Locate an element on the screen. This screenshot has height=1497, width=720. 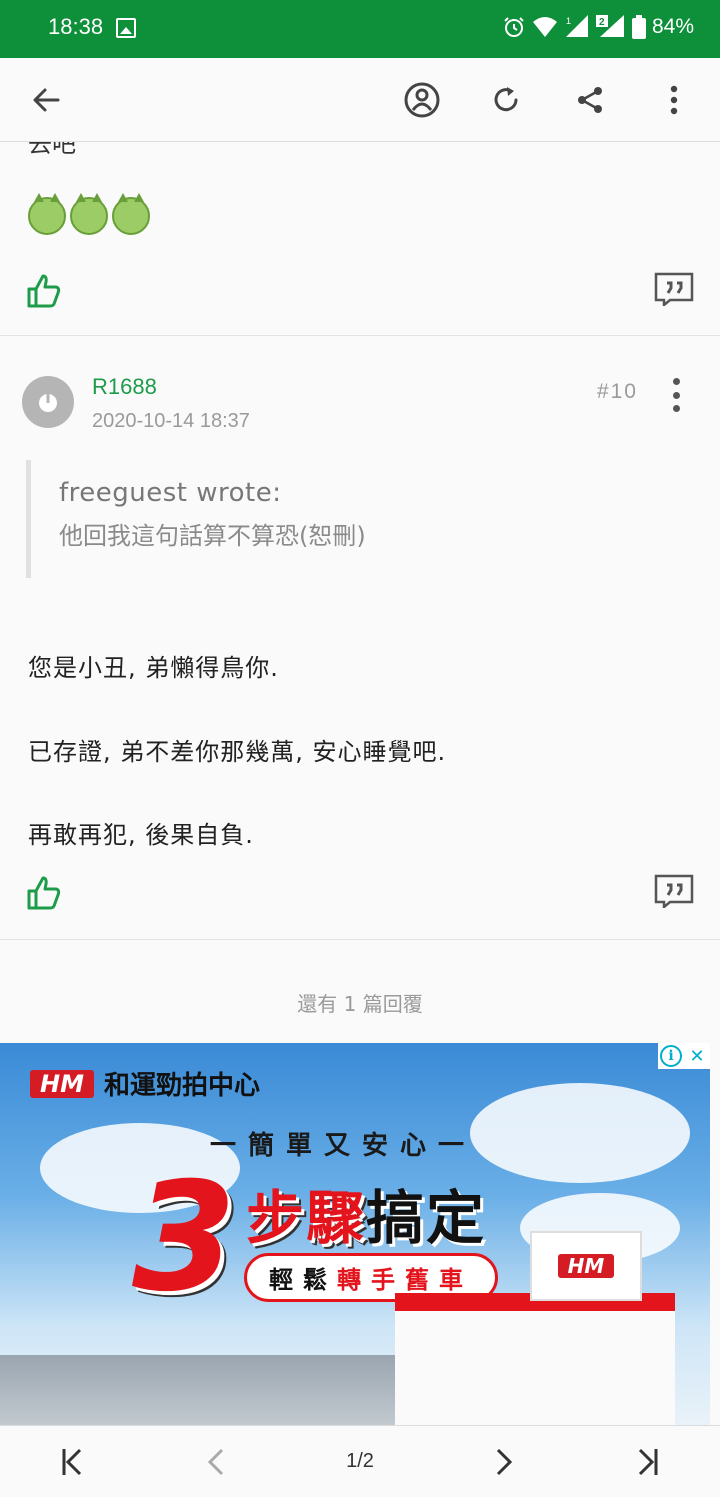
ad-headline-dark: 搞定 is located at coordinates (426, 1218).